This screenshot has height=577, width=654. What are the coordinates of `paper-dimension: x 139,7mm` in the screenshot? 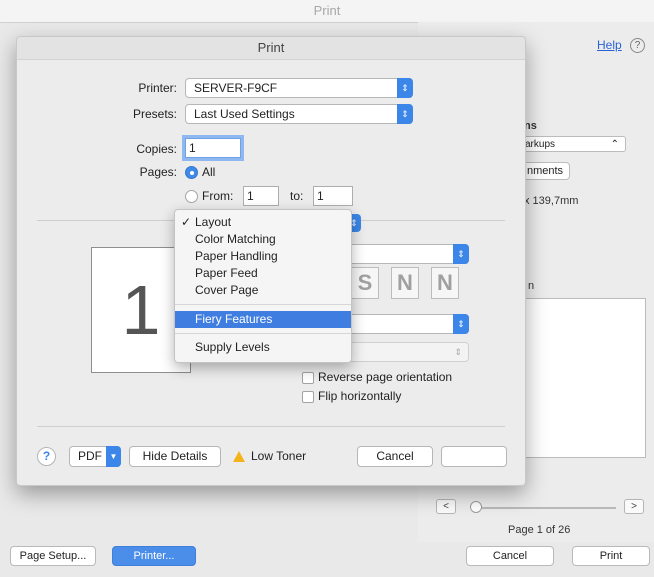 It's located at (551, 201).